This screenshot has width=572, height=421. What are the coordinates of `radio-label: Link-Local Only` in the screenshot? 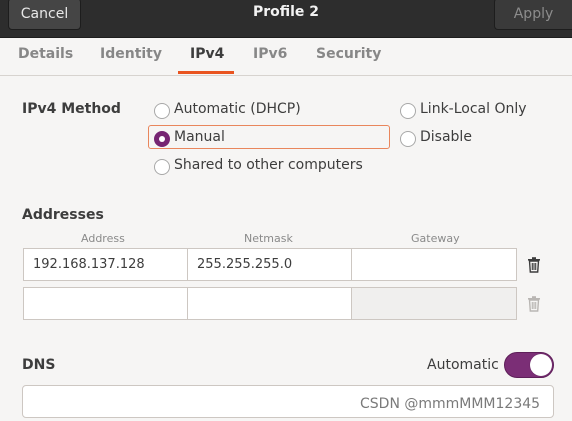 It's located at (473, 109).